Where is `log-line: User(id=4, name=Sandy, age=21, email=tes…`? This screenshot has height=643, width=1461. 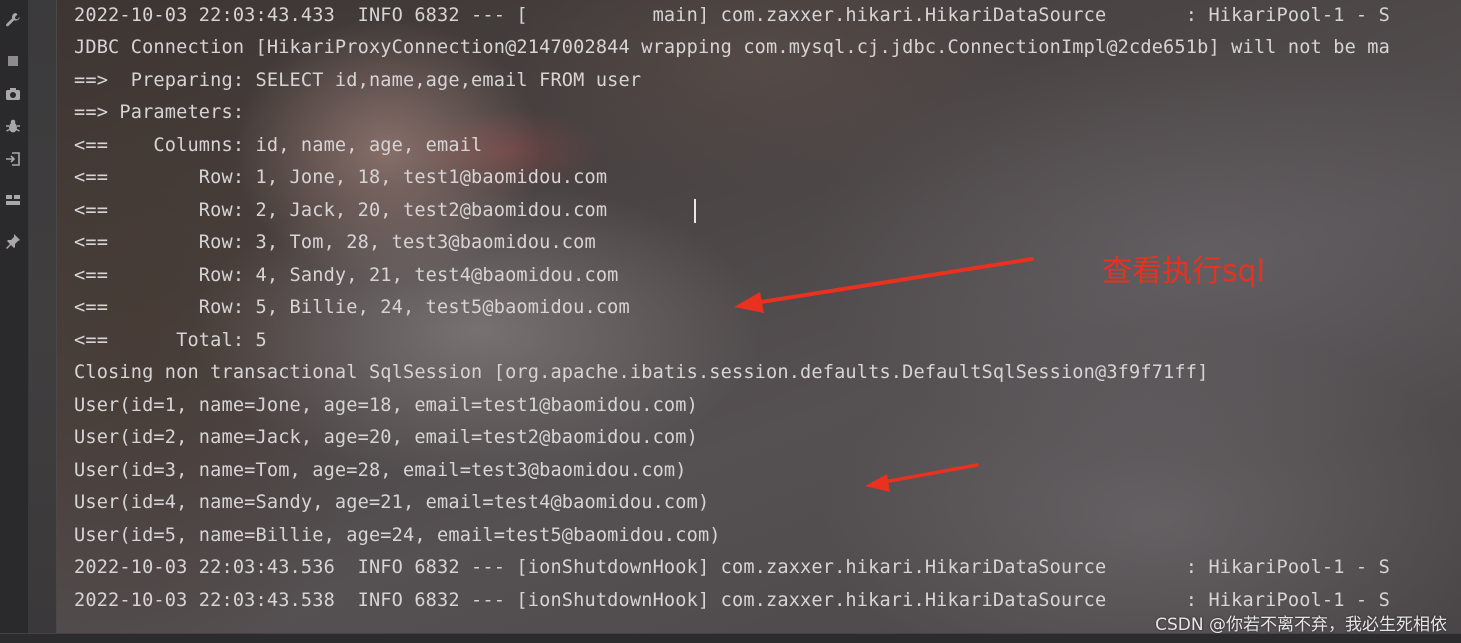 log-line: User(id=4, name=Sandy, age=21, email=tes… is located at coordinates (392, 502).